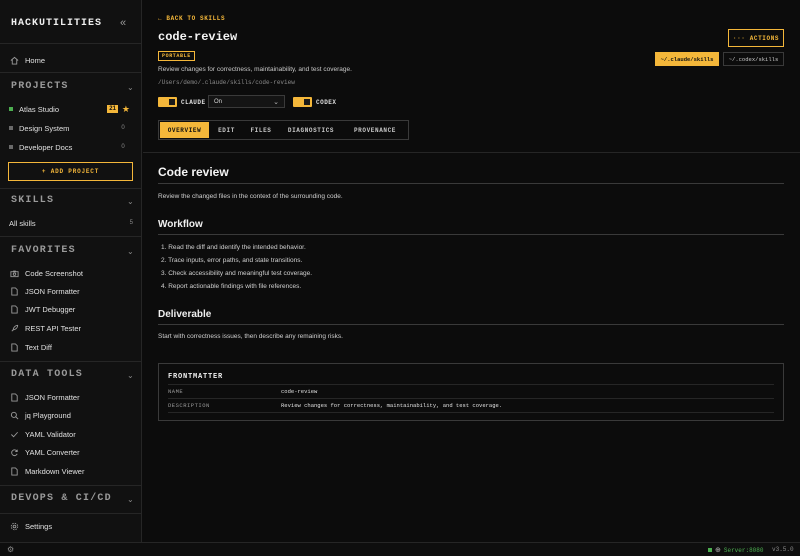 The image size is (800, 556). Describe the element at coordinates (167, 102) in the screenshot. I see `claude-toggle` at that location.